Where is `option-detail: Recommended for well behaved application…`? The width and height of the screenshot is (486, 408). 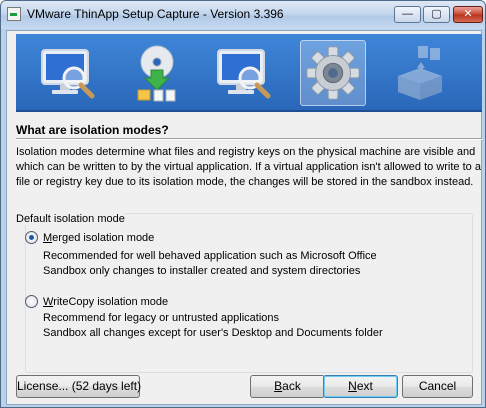
option-detail: Recommended for well behaved application… is located at coordinates (210, 256).